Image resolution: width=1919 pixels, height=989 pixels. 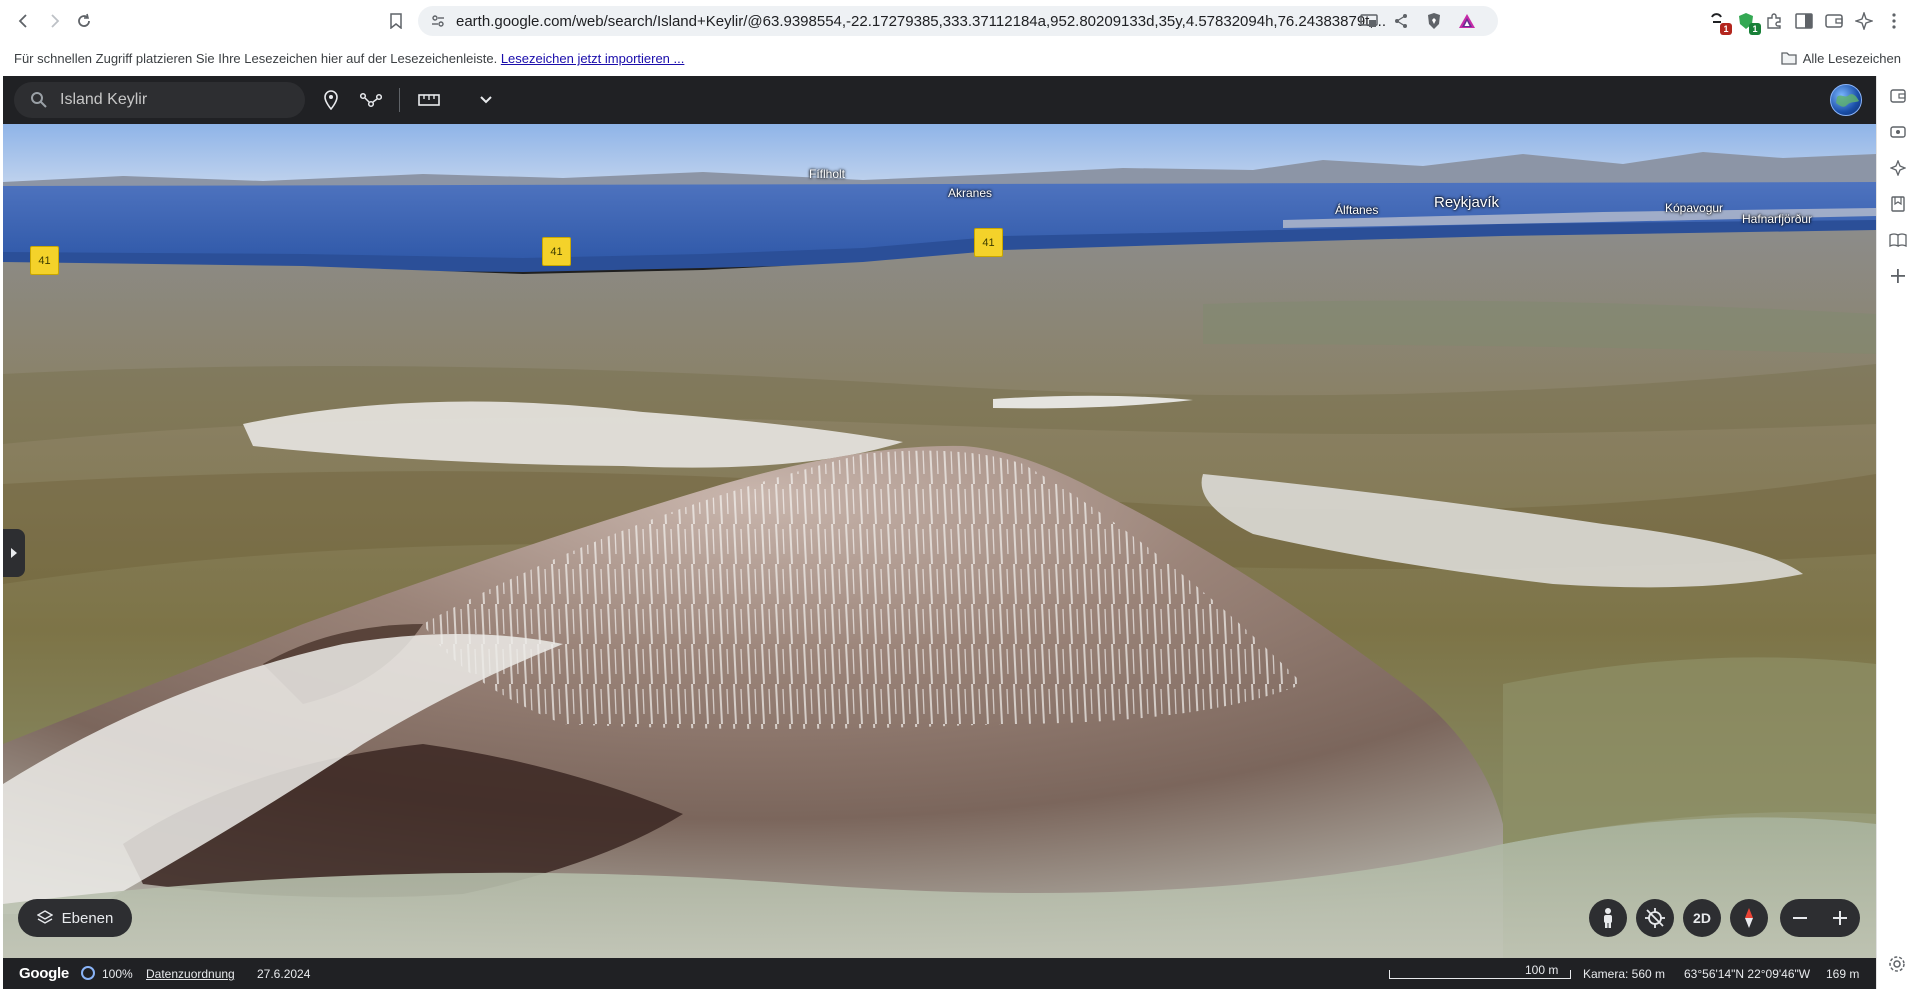 I want to click on share-icon, so click(x=1401, y=21).